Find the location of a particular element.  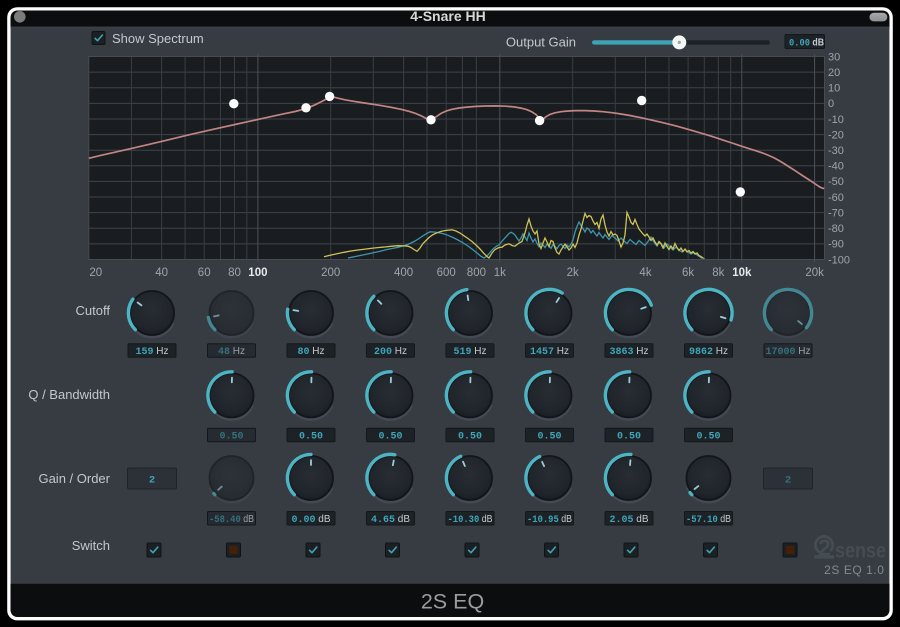

svg-text: 3863 Hz is located at coordinates (628, 352).